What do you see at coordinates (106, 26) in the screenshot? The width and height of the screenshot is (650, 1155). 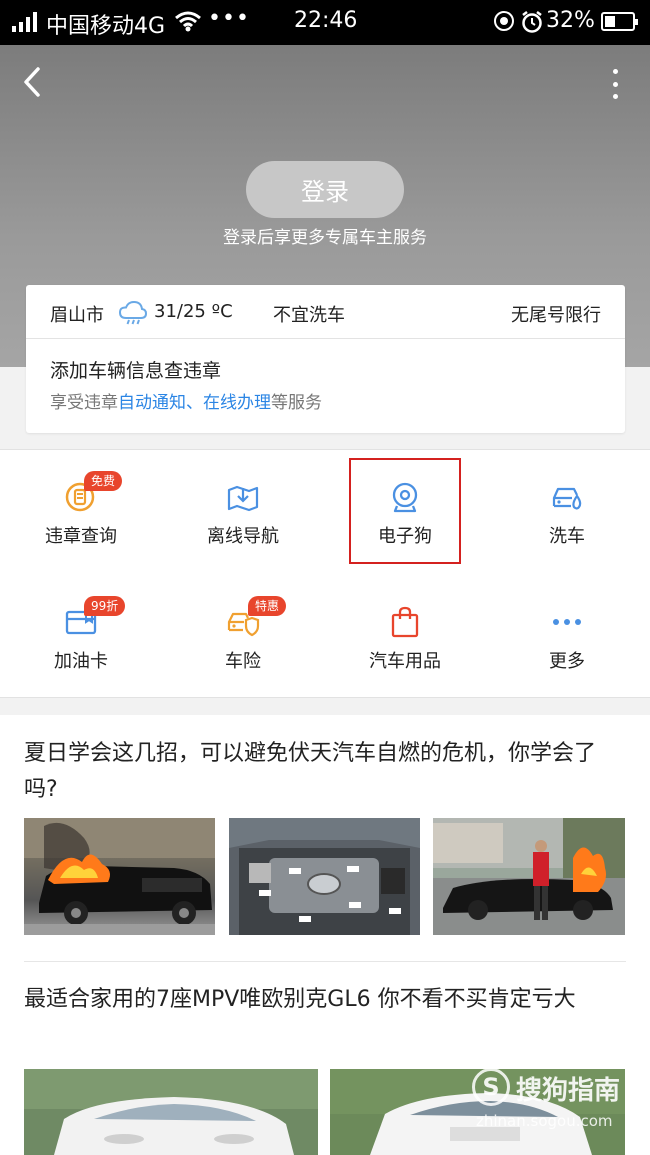 I see `carrier-label: 中国移动4G` at bounding box center [106, 26].